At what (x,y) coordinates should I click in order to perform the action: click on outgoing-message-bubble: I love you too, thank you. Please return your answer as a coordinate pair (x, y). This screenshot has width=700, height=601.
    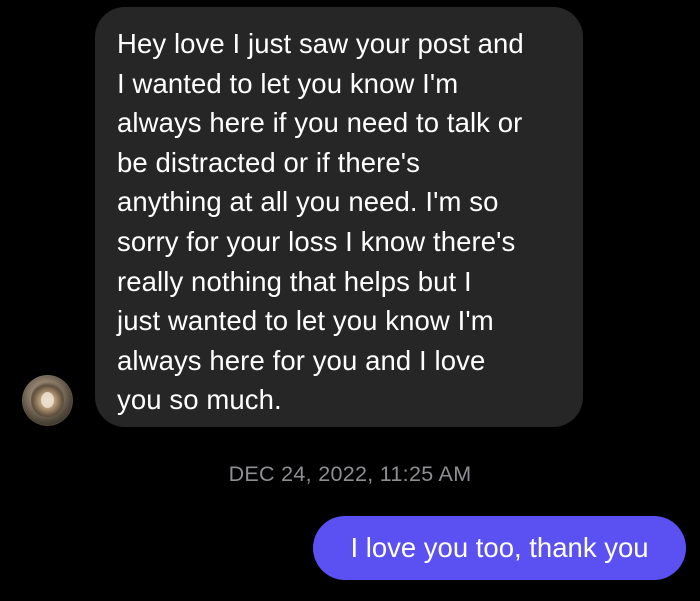
    Looking at the image, I should click on (499, 548).